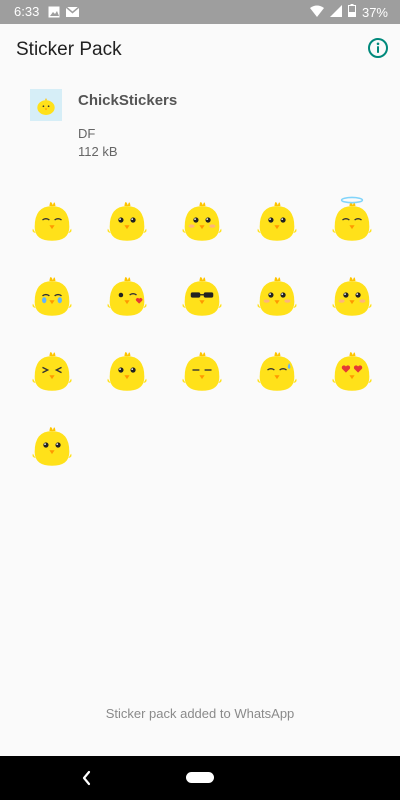 This screenshot has width=400, height=800. I want to click on chick-shy-icon, so click(277, 296).